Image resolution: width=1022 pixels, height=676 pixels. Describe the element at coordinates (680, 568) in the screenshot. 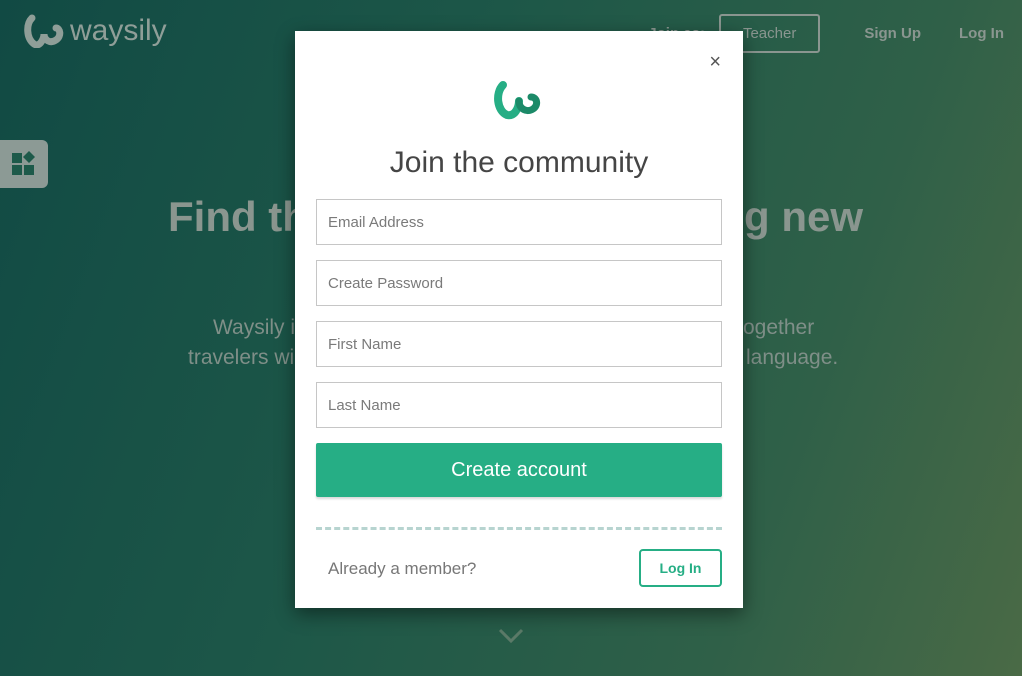

I see `log-in-button: Log In` at that location.